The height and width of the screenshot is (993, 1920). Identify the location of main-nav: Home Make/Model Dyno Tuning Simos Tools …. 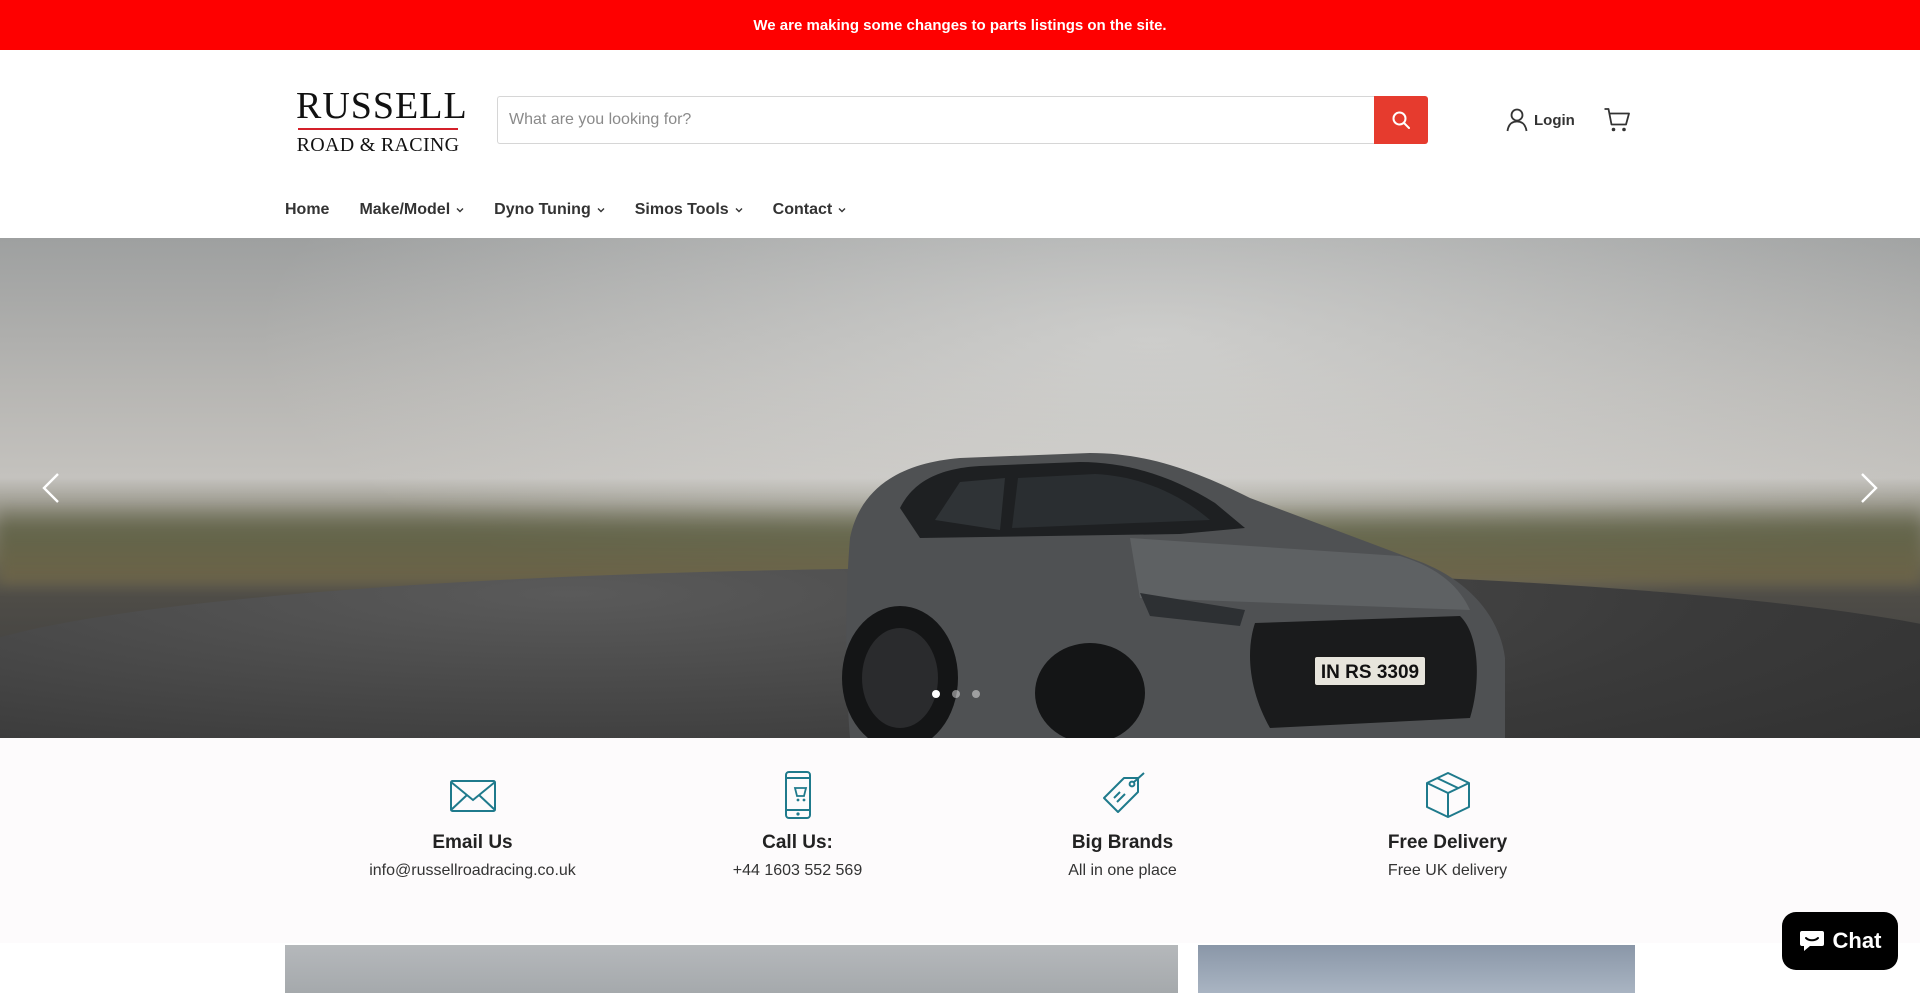
(580, 210).